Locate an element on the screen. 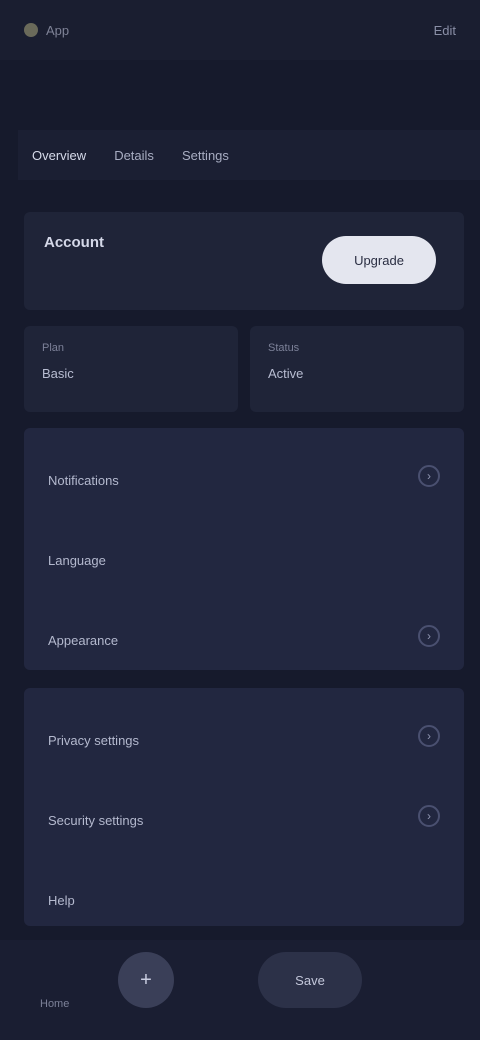 This screenshot has height=1040, width=480. bottom-nav: Home + Save is located at coordinates (240, 990).